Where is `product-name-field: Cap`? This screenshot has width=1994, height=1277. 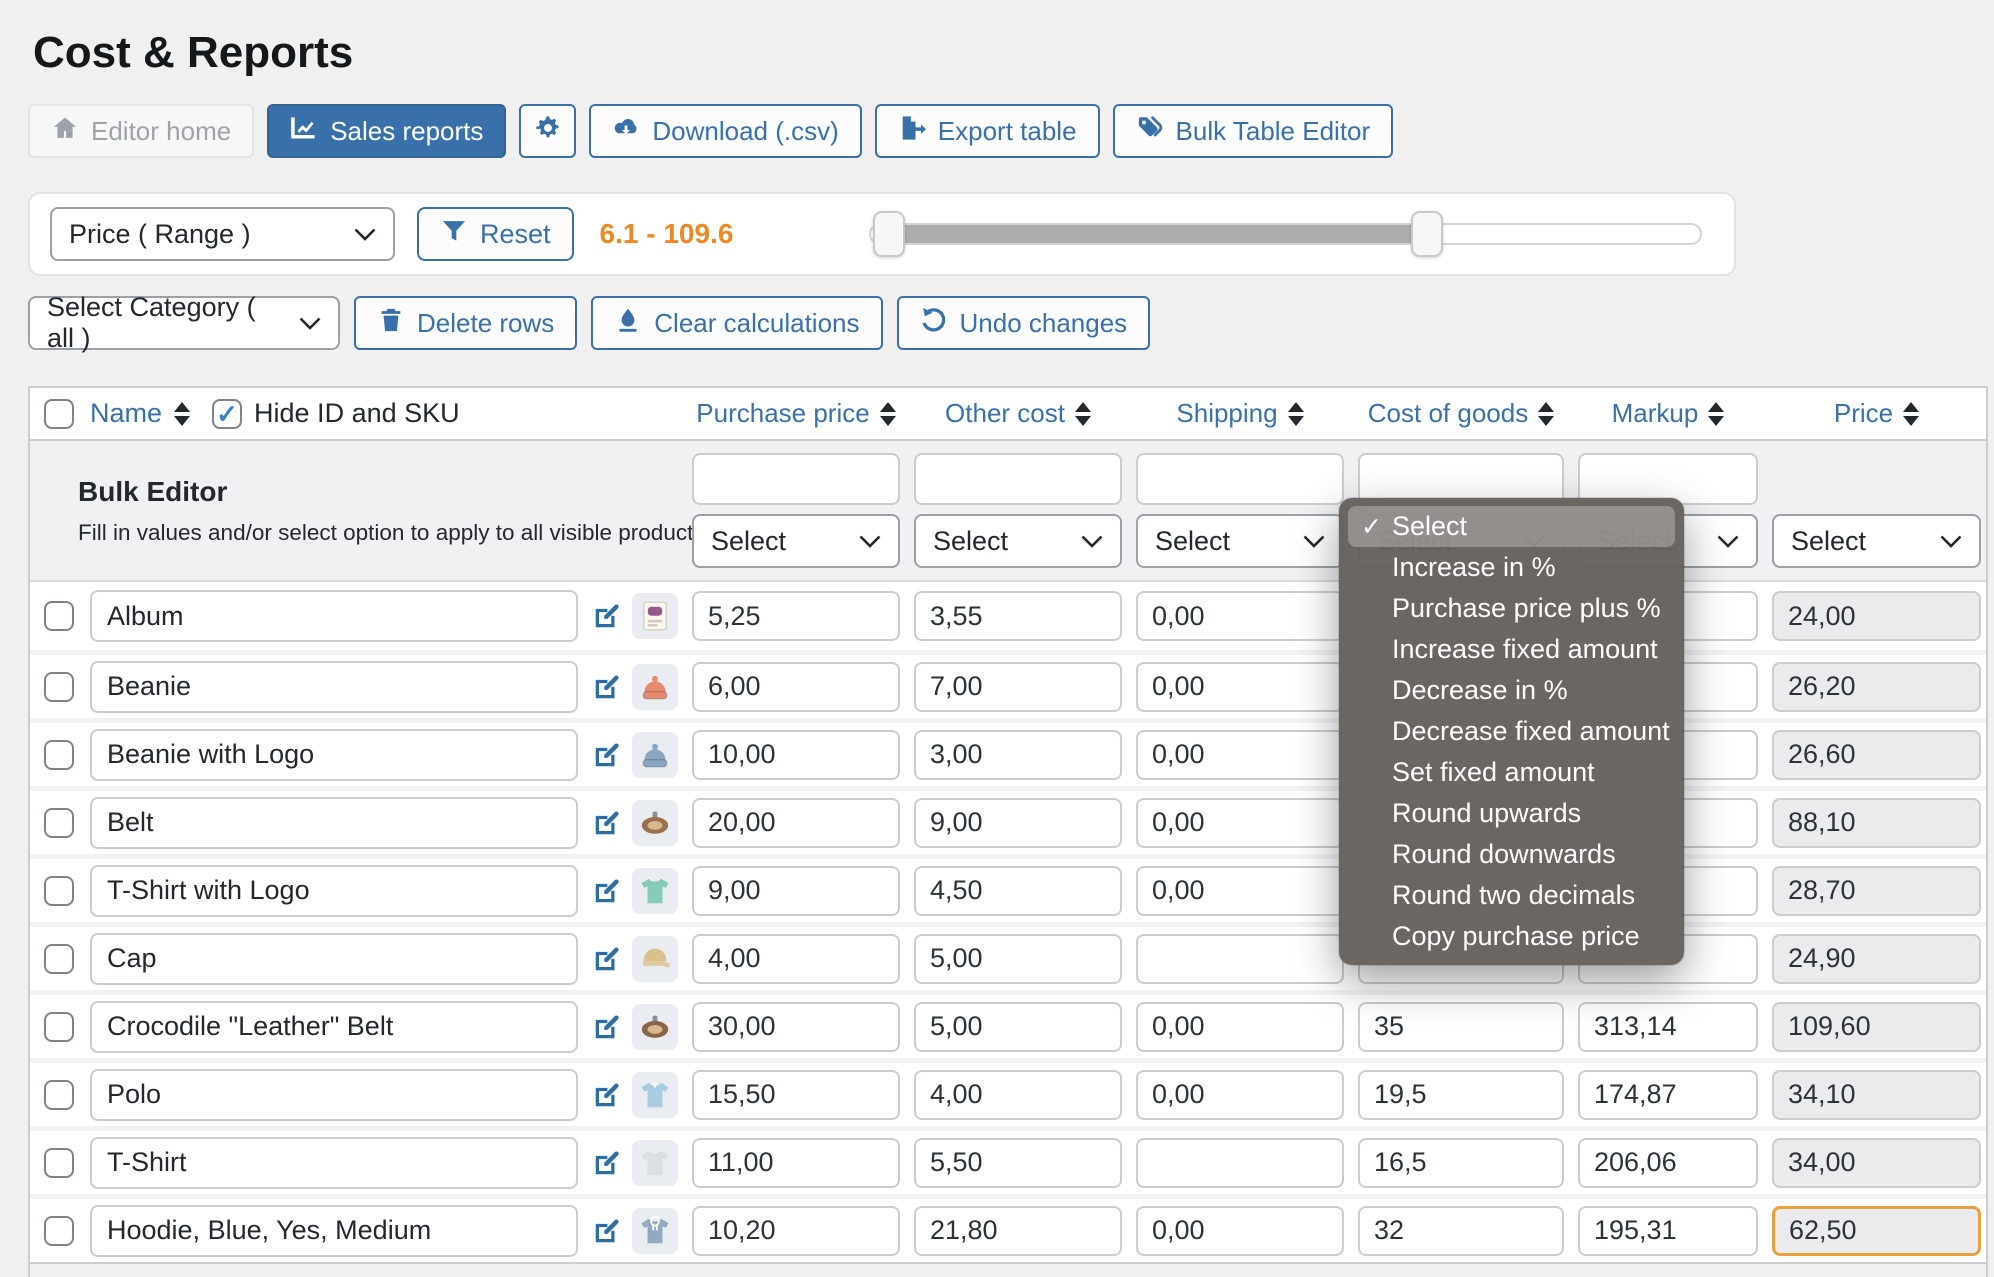 product-name-field: Cap is located at coordinates (334, 958).